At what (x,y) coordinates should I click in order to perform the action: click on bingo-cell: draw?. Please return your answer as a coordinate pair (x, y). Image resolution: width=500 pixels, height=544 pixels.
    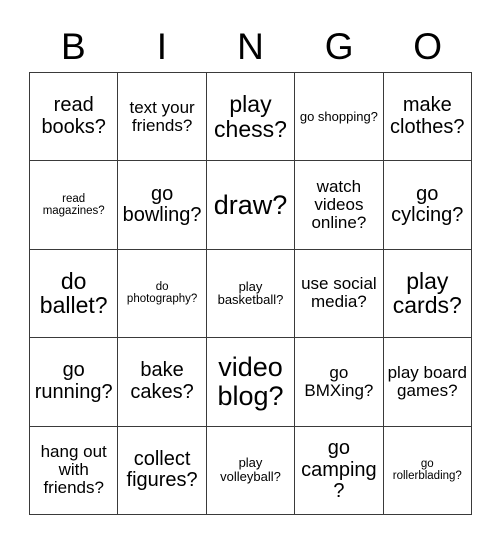
    Looking at the image, I should click on (251, 205).